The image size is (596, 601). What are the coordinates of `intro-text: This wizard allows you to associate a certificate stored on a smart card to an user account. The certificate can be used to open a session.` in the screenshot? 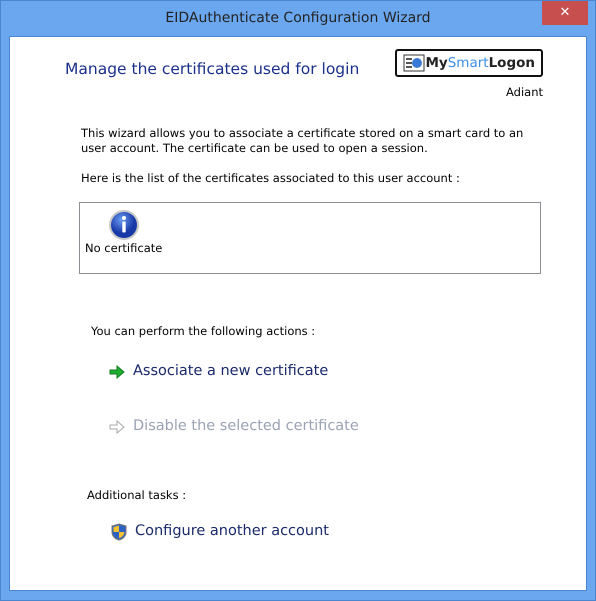 It's located at (302, 141).